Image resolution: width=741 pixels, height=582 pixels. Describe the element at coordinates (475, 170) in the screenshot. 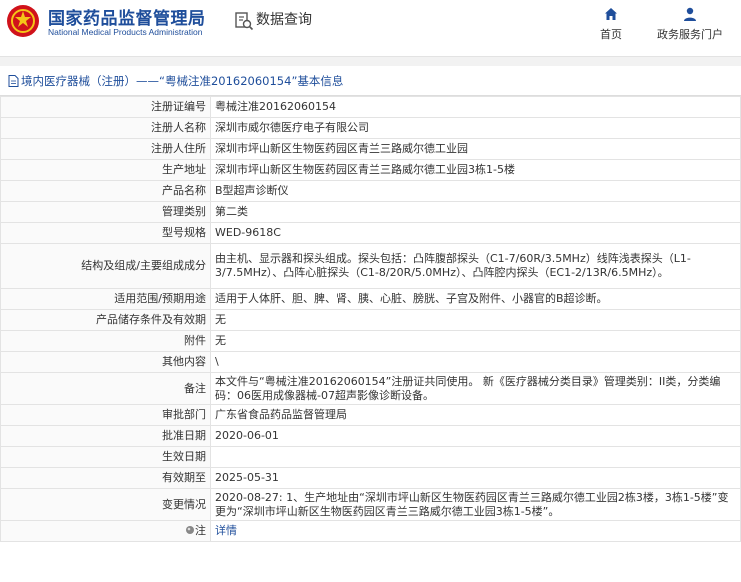

I see `row-value: 深圳市坪山新区生物医药园区青兰三路威尔德工业园3栋1-5楼` at that location.